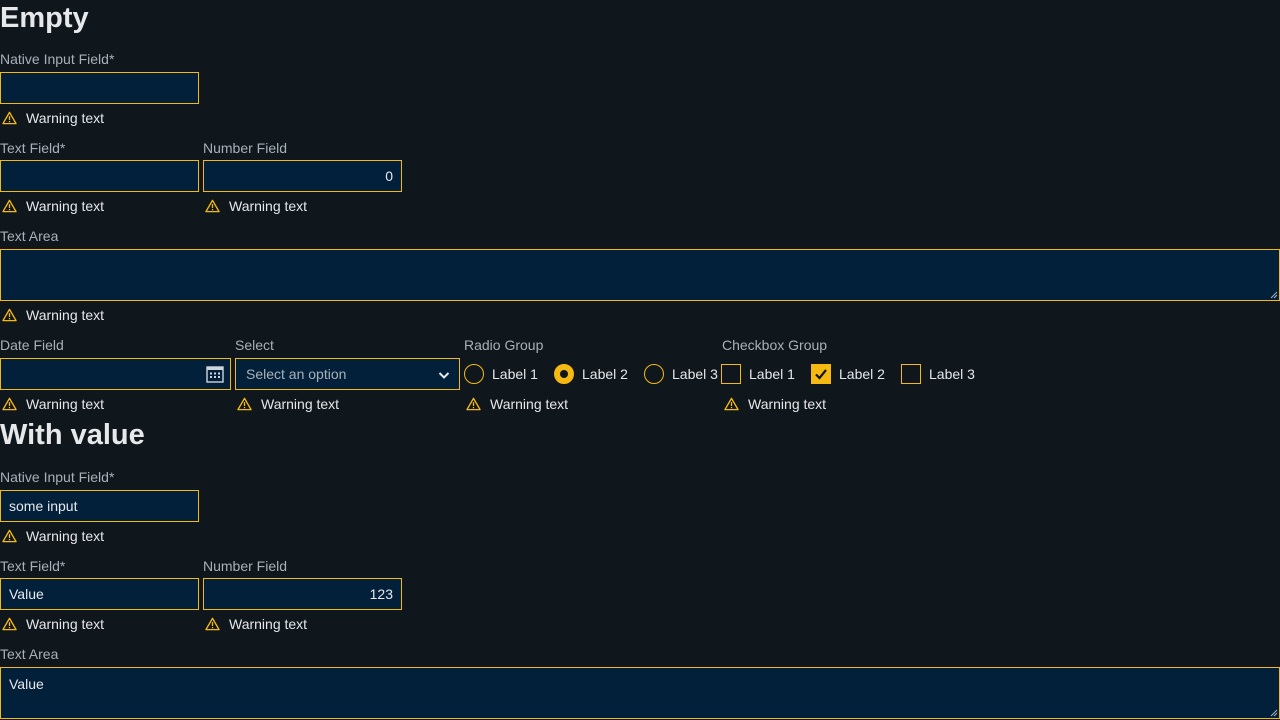 The image size is (1280, 720). Describe the element at coordinates (302, 594) in the screenshot. I see `number-field-input: 123` at that location.